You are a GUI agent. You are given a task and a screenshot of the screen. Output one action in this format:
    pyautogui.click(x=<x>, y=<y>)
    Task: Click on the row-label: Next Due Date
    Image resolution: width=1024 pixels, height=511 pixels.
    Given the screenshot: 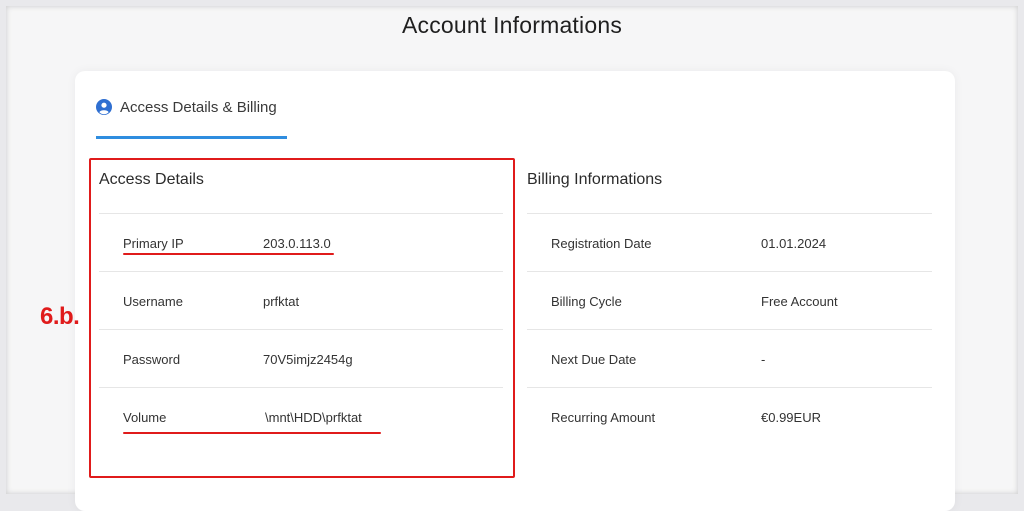 What is the action you would take?
    pyautogui.click(x=594, y=359)
    